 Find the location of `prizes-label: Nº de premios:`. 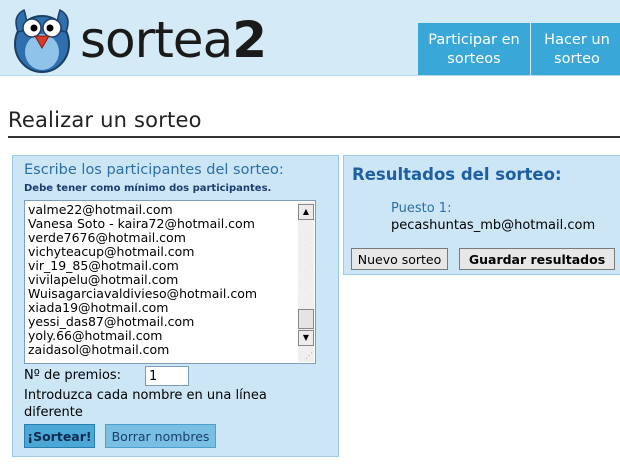

prizes-label: Nº de premios: is located at coordinates (73, 375).